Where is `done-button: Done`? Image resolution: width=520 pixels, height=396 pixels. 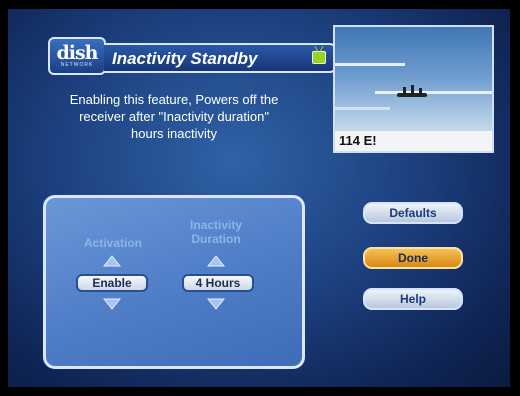 done-button: Done is located at coordinates (413, 258).